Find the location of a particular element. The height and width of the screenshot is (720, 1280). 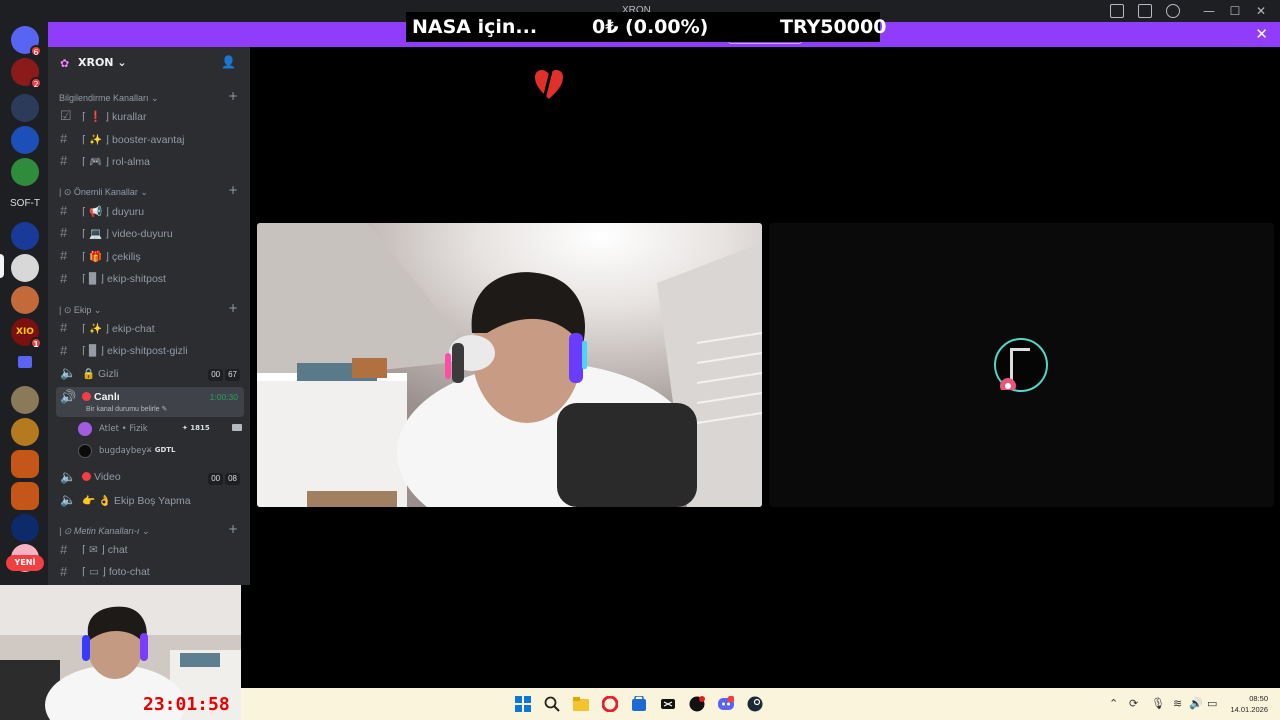

battery-icon: ▭ is located at coordinates (1212, 703).